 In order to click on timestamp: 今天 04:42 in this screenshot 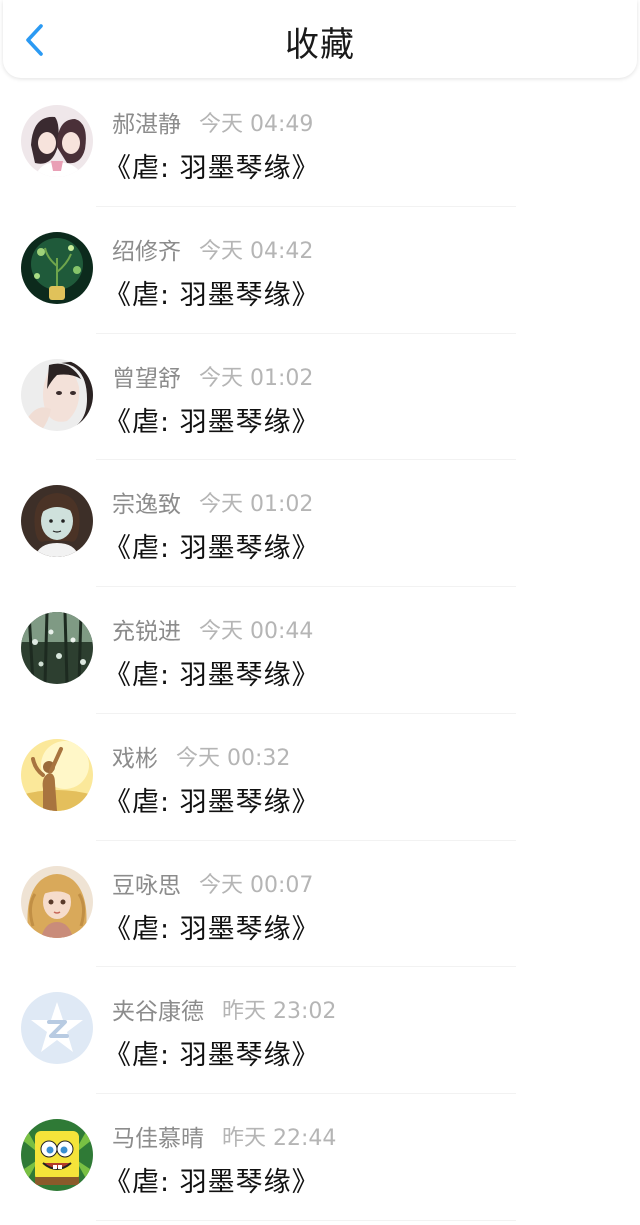, I will do `click(256, 251)`.